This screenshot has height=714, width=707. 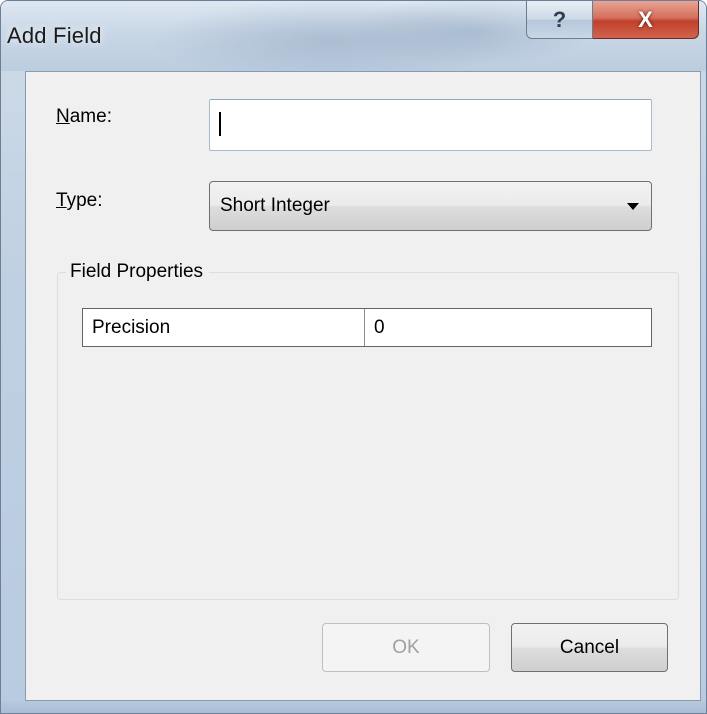 I want to click on help-button: ?, so click(x=559, y=20).